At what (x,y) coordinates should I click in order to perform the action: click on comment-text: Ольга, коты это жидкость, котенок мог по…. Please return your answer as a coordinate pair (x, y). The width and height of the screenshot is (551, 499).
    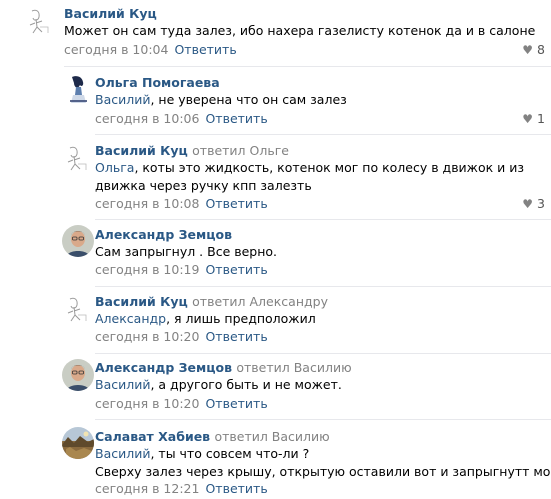
    Looking at the image, I should click on (309, 177).